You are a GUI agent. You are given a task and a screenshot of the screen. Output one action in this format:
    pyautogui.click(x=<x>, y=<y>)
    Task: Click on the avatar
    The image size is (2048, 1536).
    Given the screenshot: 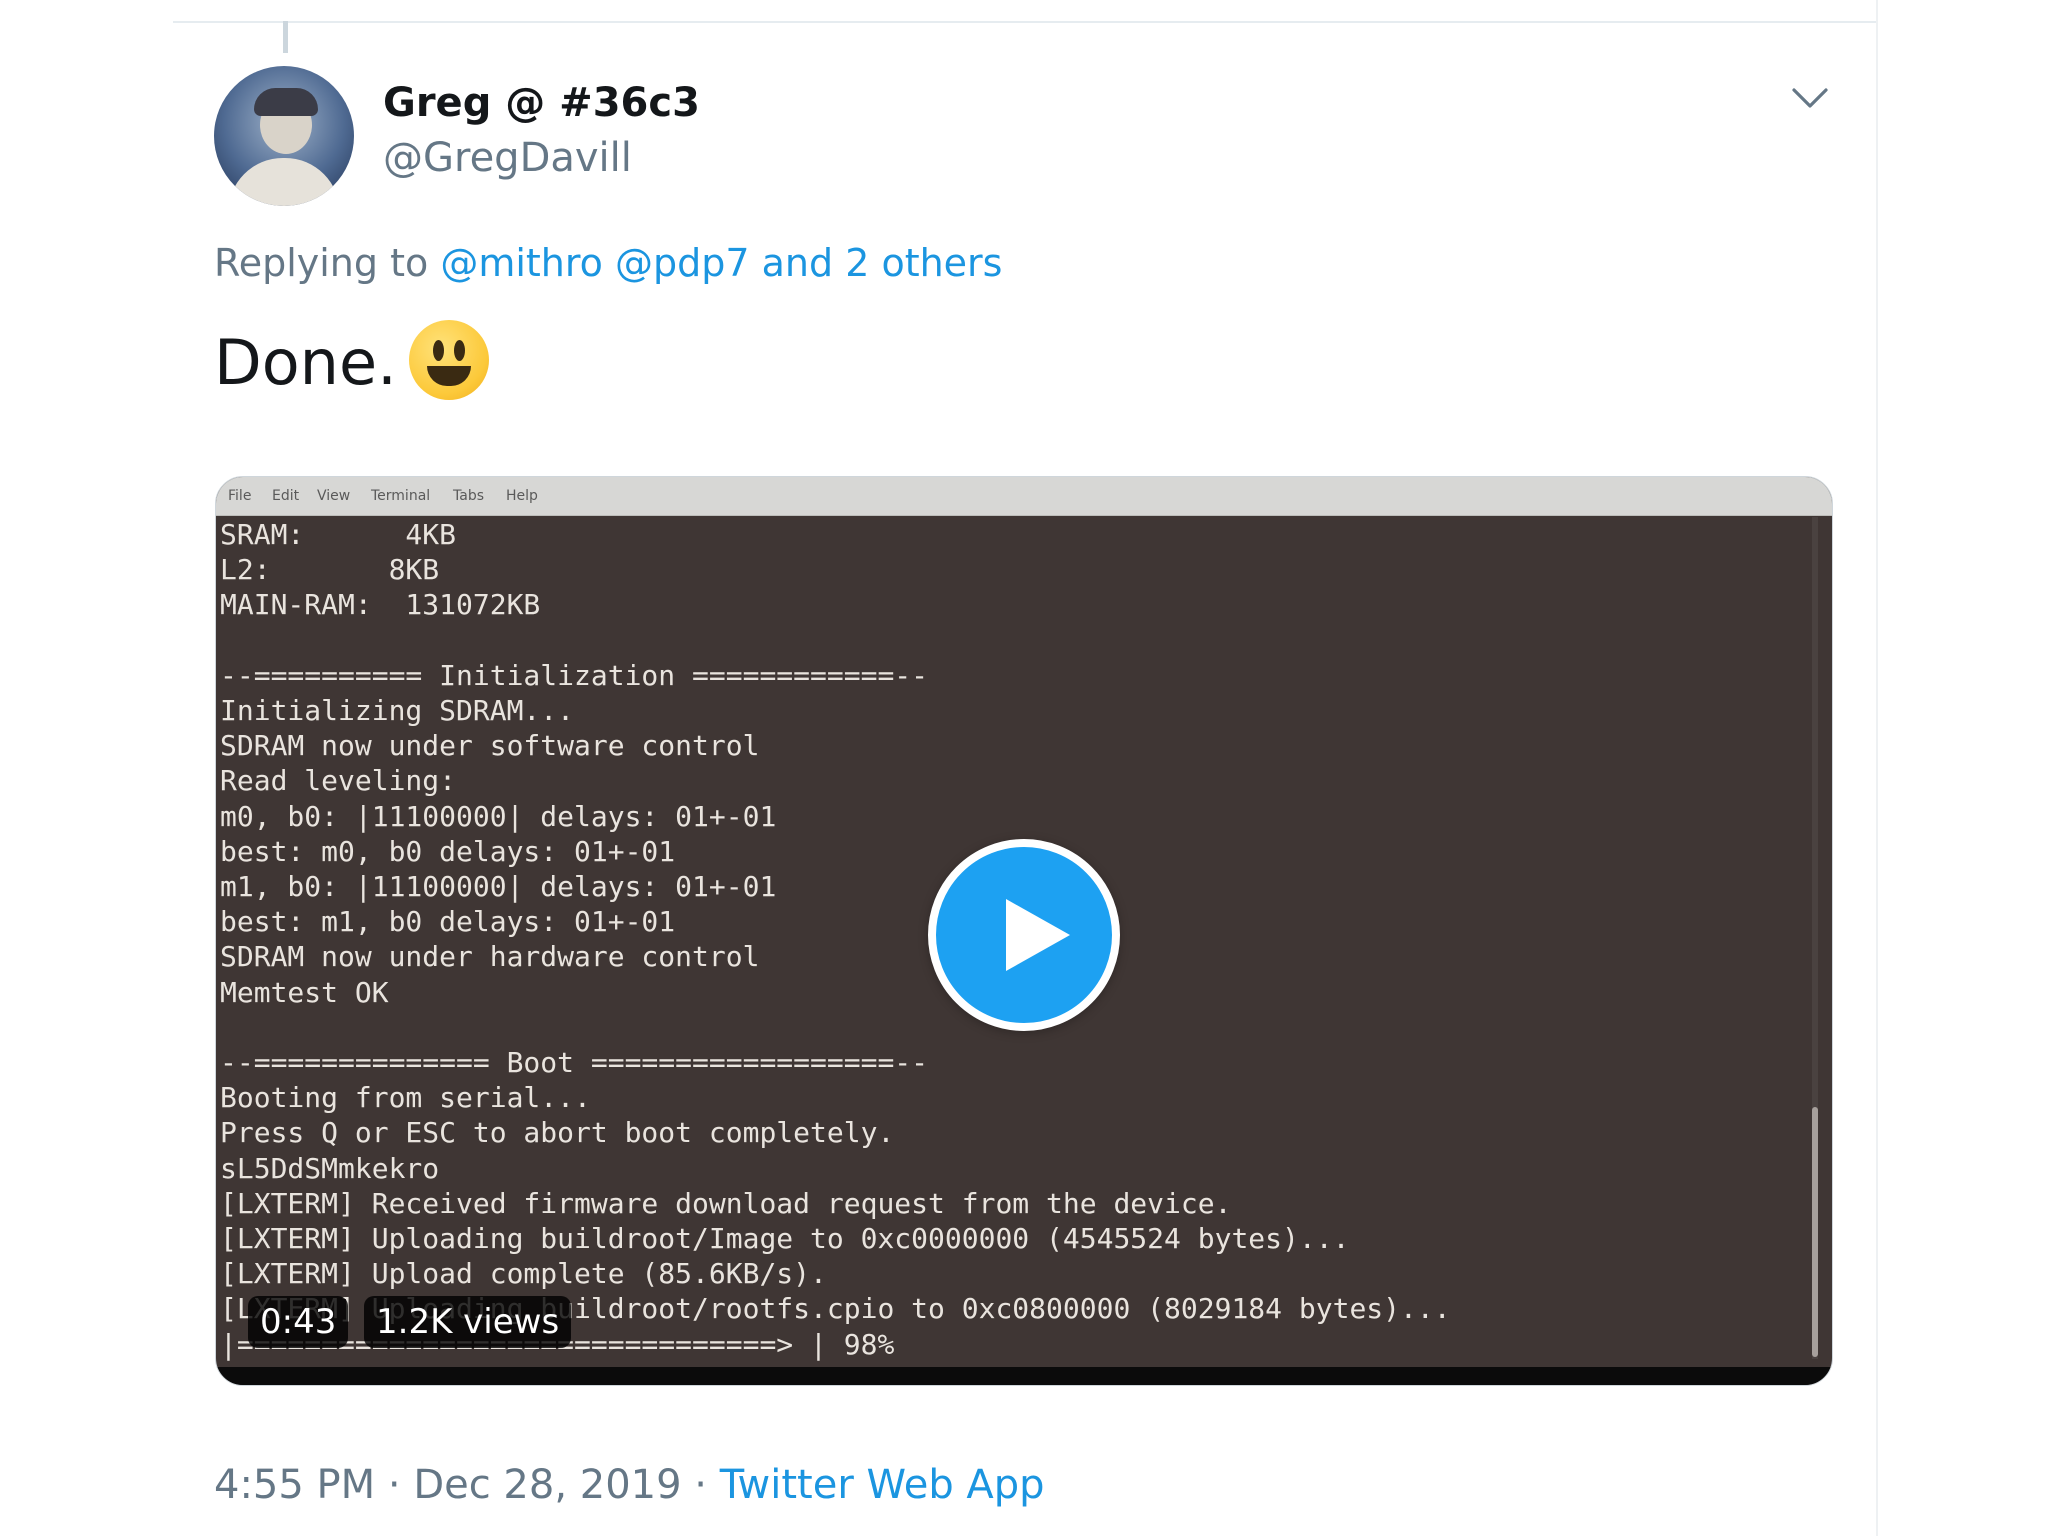 What is the action you would take?
    pyautogui.click(x=284, y=136)
    